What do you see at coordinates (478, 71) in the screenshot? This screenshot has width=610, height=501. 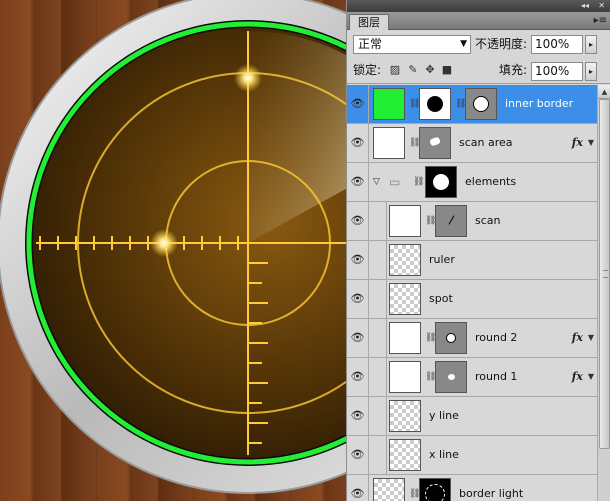 I see `lock-fill-row: 锁定: ▨ ✎ ✥ ■ 填充: 100% ▸` at bounding box center [478, 71].